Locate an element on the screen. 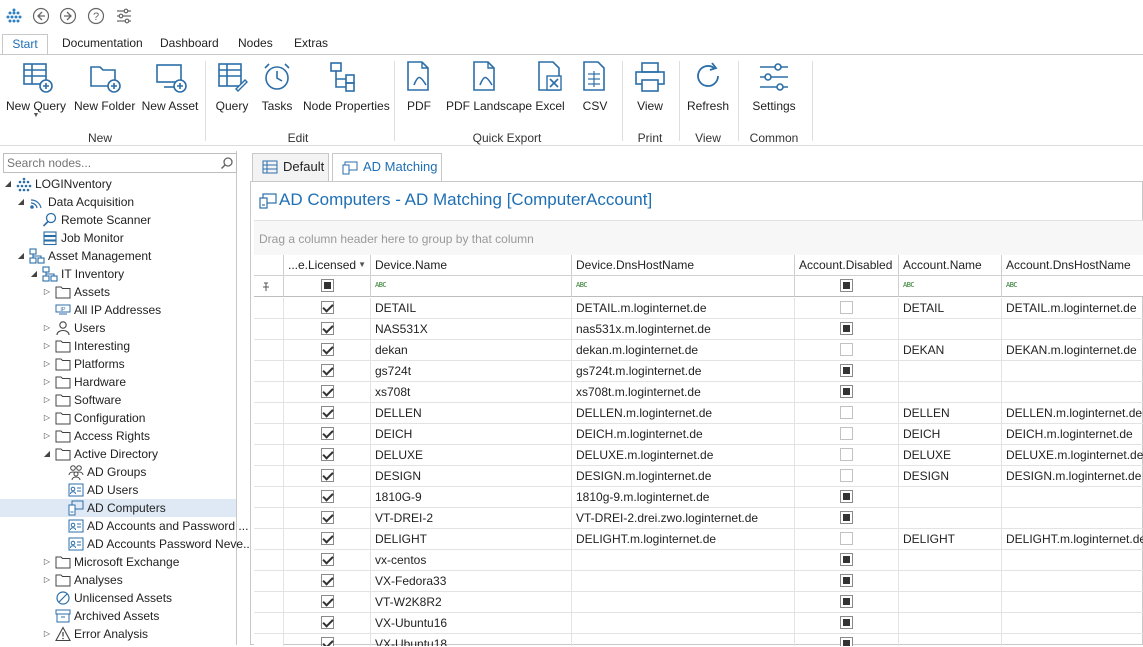 The width and height of the screenshot is (1143, 647). tab-ad-matching: AD Matching is located at coordinates (387, 168).